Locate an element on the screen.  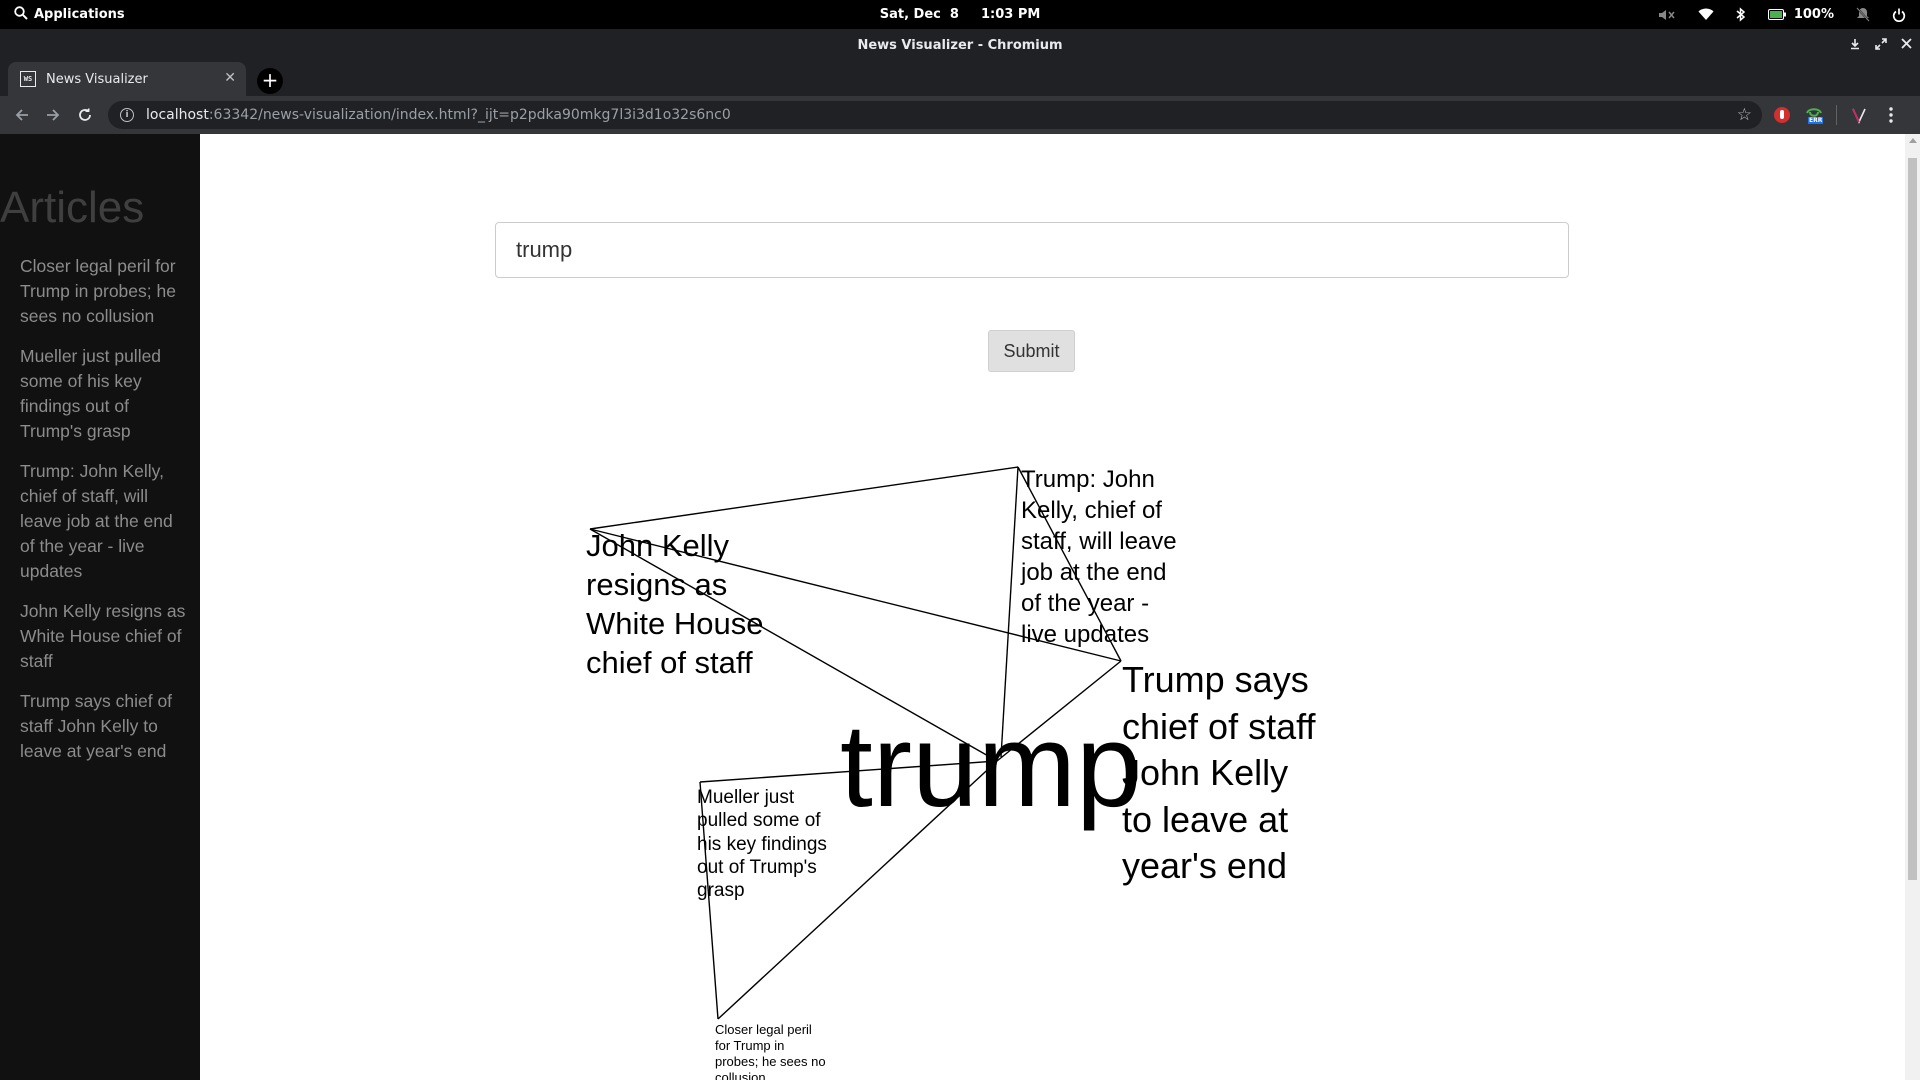
battery-icon is located at coordinates (1776, 14).